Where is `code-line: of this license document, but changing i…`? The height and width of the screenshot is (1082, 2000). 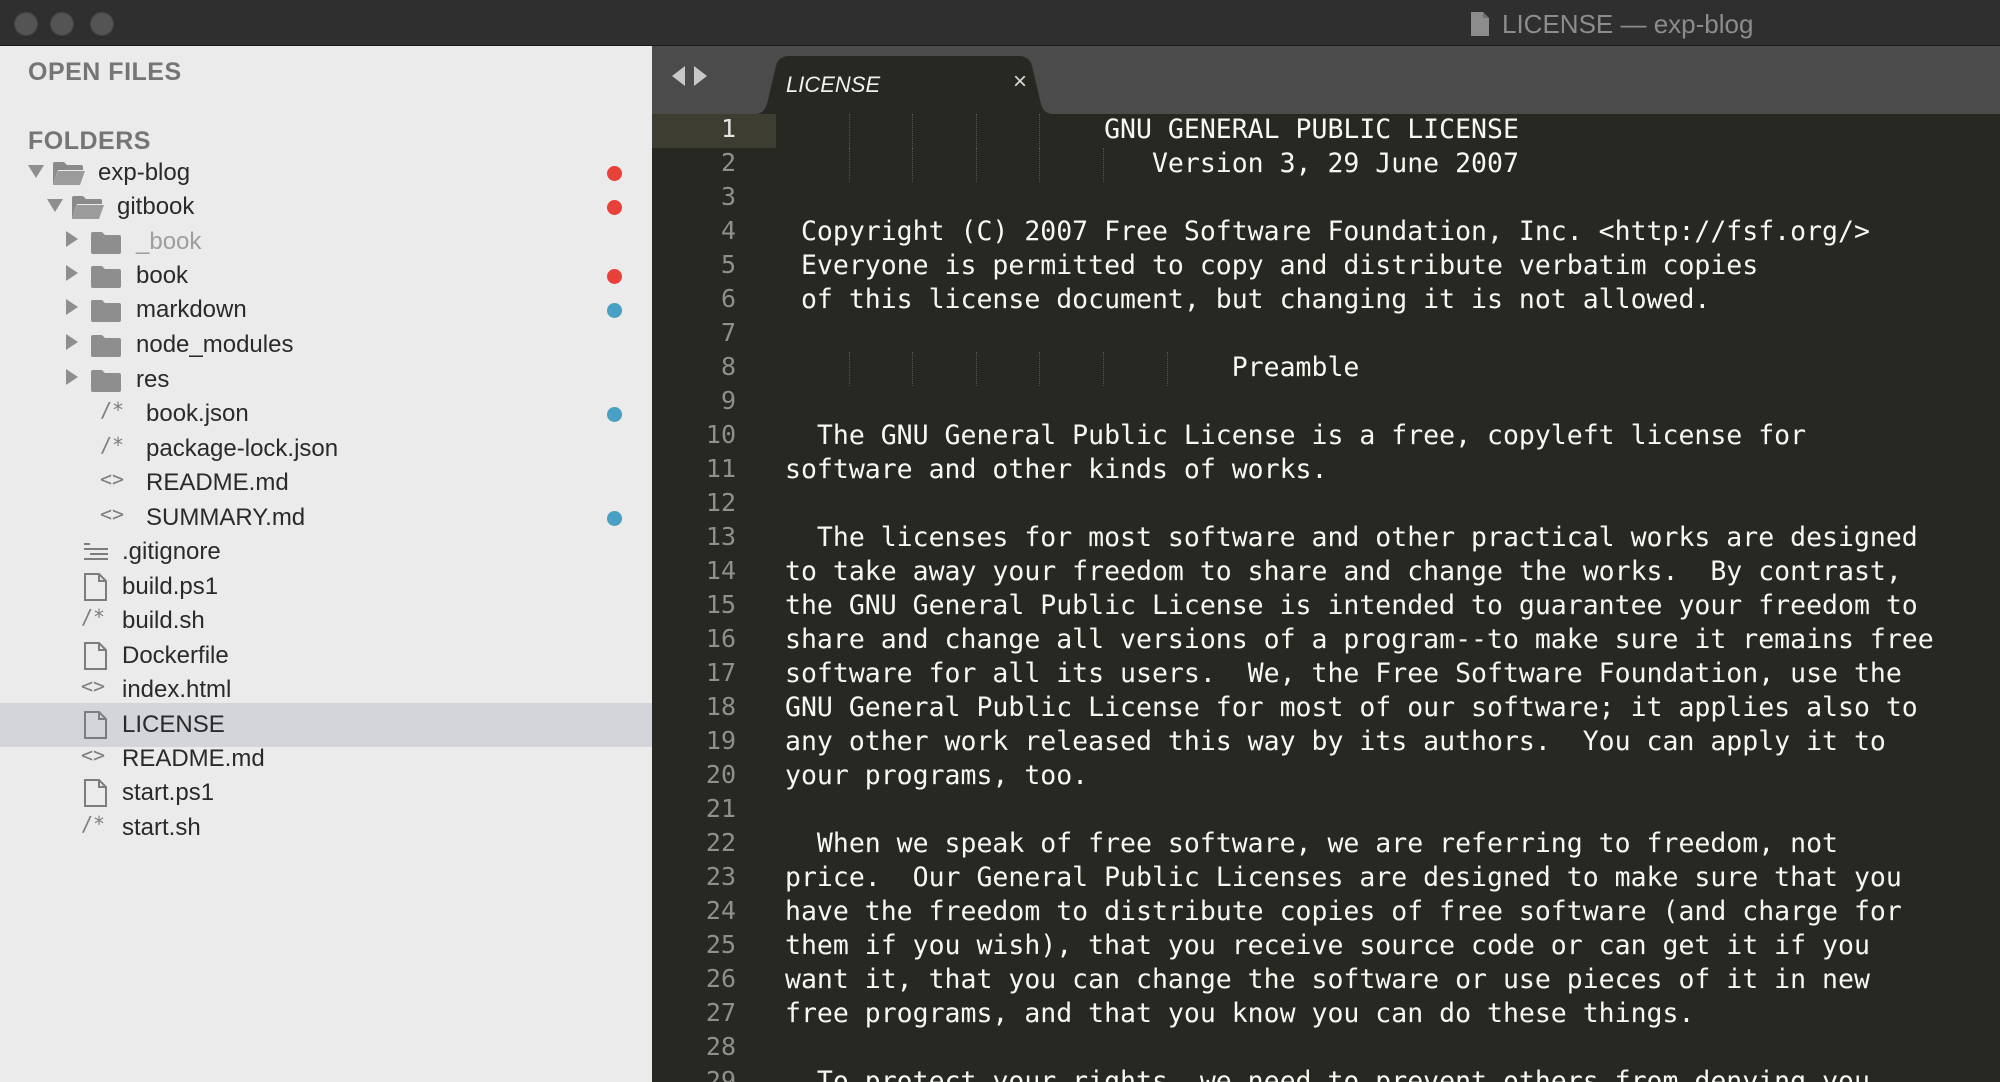 code-line: of this license document, but changing i… is located at coordinates (1247, 299).